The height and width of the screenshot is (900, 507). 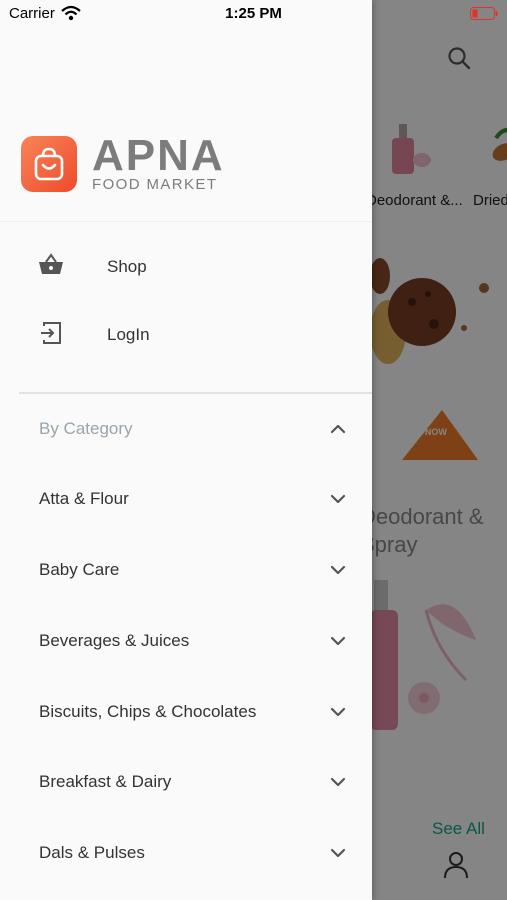 I want to click on brand-name: APNA, so click(x=158, y=155).